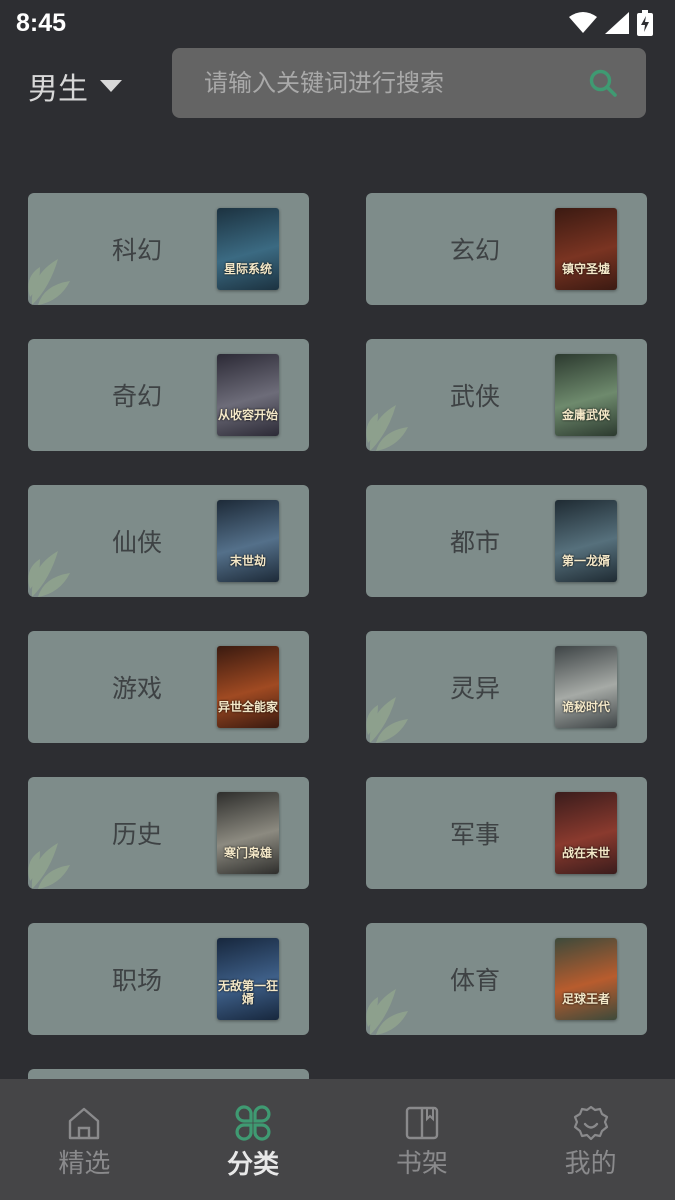 The width and height of the screenshot is (675, 1200). What do you see at coordinates (247, 561) in the screenshot?
I see `cover-title: 末世劫` at bounding box center [247, 561].